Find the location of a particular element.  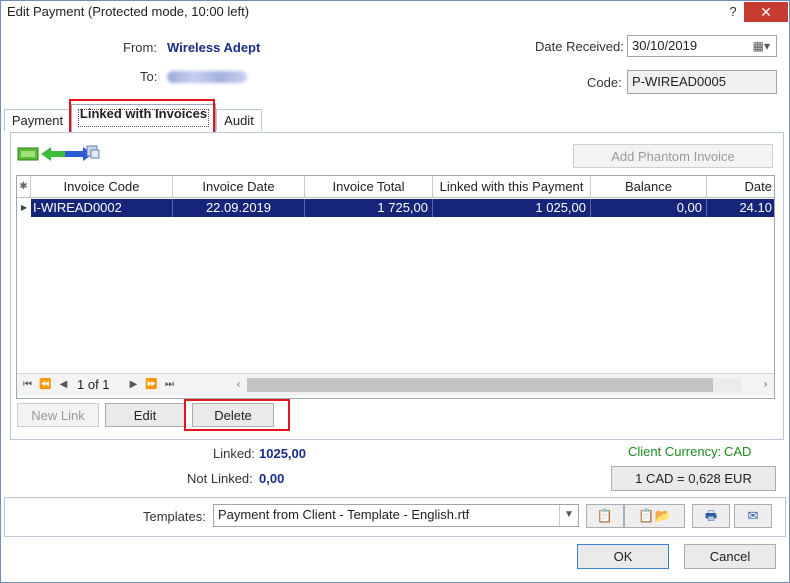

col-date: Date is located at coordinates (740, 186).